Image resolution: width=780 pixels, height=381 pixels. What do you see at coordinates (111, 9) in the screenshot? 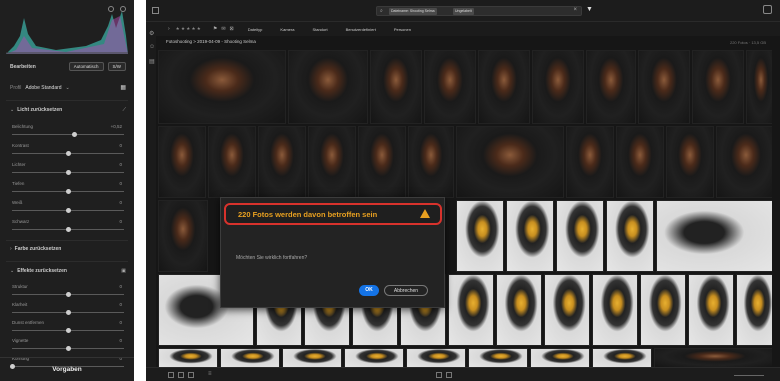
I see `info-icon` at bounding box center [111, 9].